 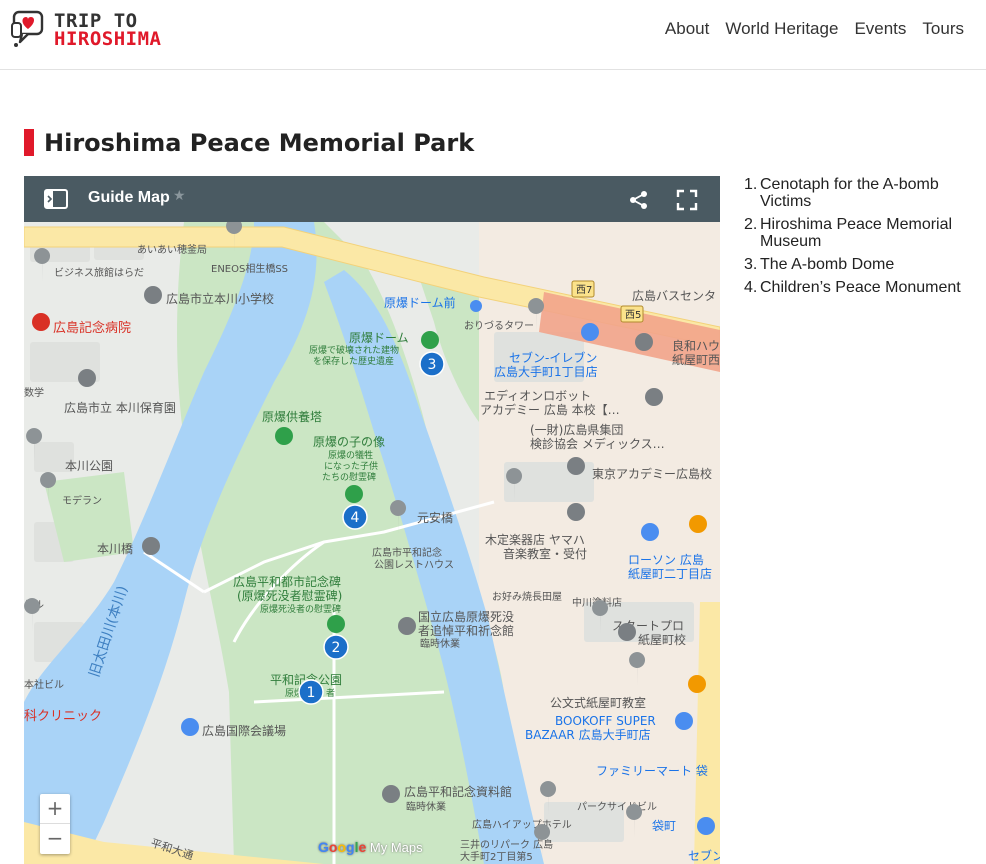 I want to click on svg-text: ファミリーマート 袋, so click(x=652, y=771).